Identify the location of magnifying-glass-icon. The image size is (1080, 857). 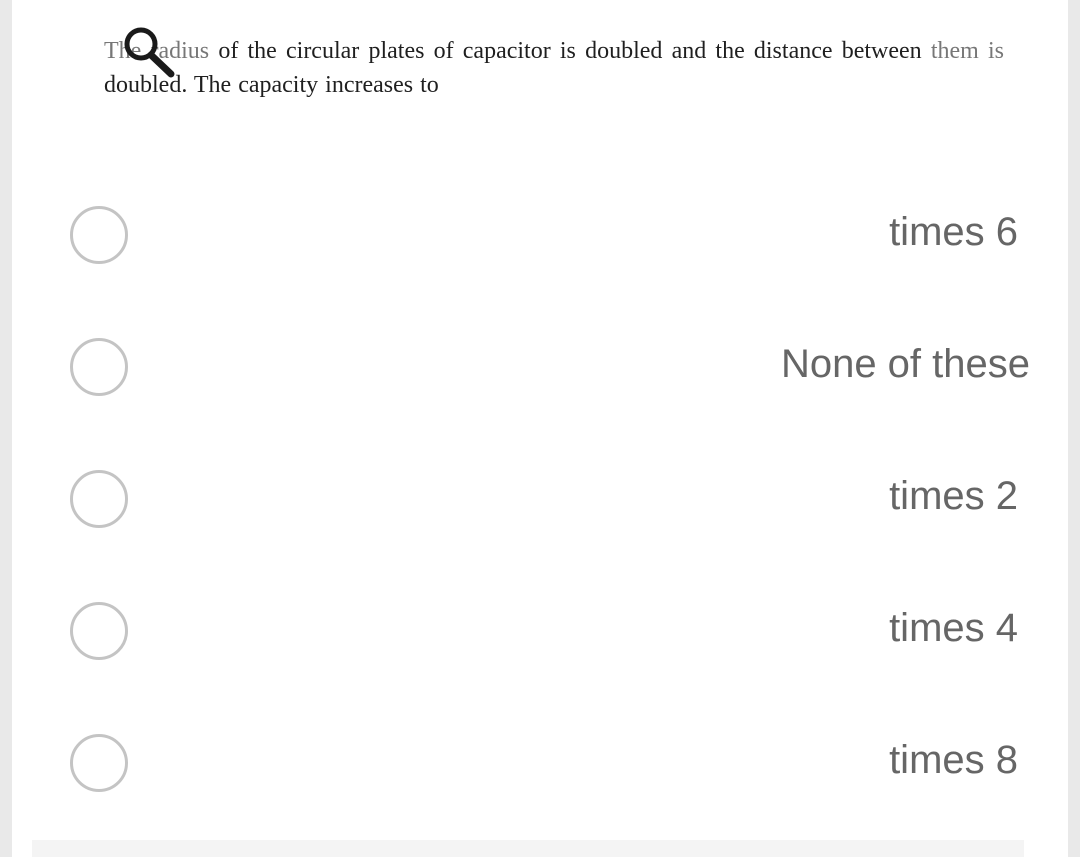
(148, 54).